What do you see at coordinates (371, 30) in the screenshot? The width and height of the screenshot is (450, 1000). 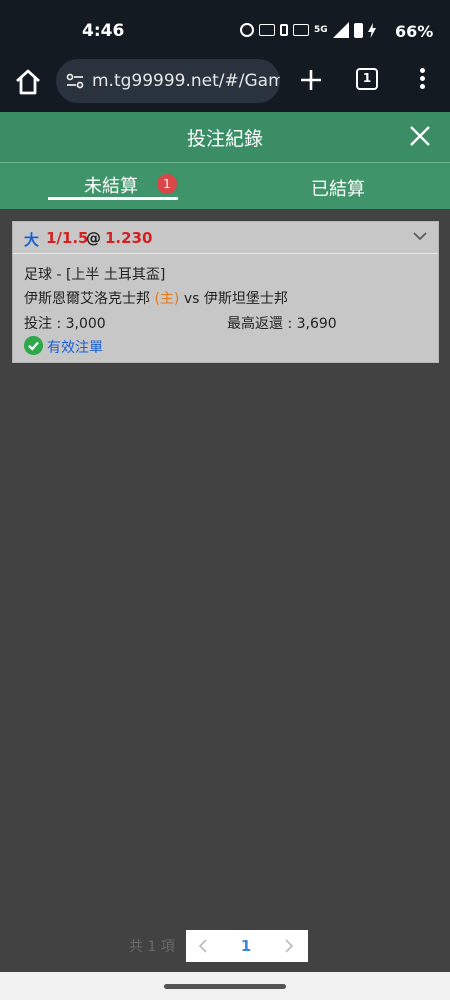 I see `charging-icon` at bounding box center [371, 30].